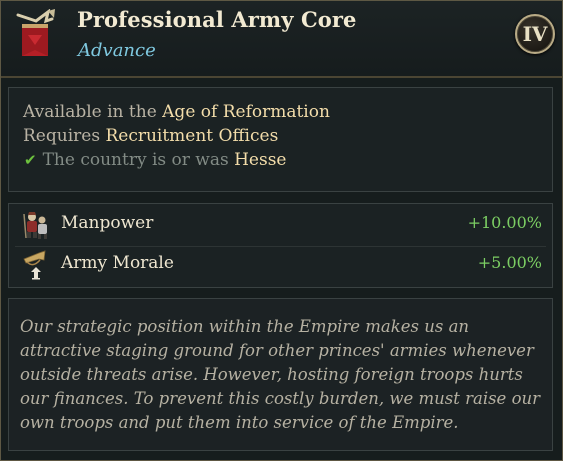  Describe the element at coordinates (93, 112) in the screenshot. I see `age-prefix: Available in the` at that location.